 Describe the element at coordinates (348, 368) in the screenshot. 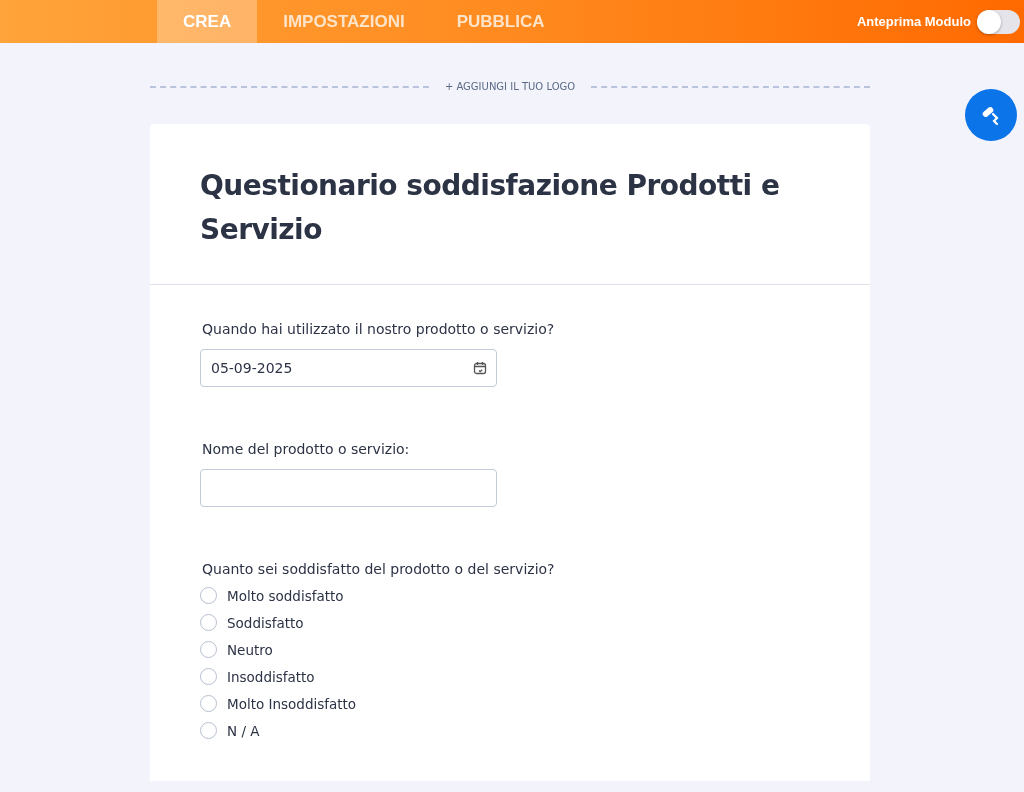

I see `date-field: 05-09-2025` at that location.